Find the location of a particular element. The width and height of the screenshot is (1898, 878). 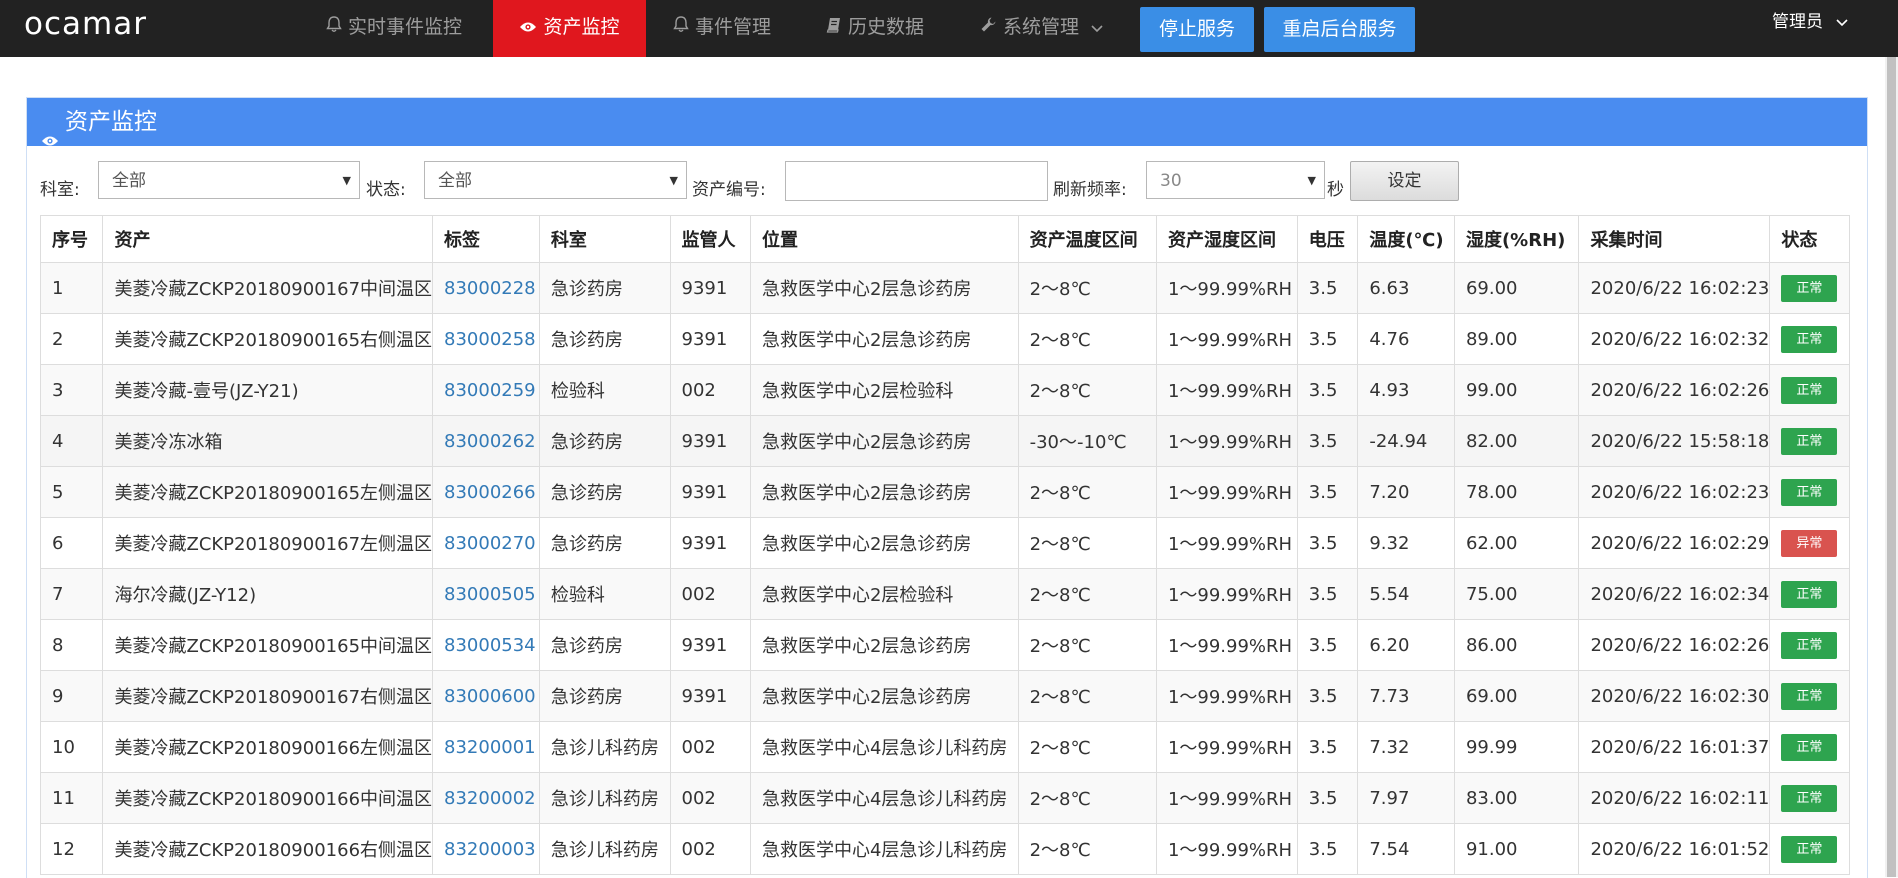

tag-link: 83200003 is located at coordinates (490, 849).